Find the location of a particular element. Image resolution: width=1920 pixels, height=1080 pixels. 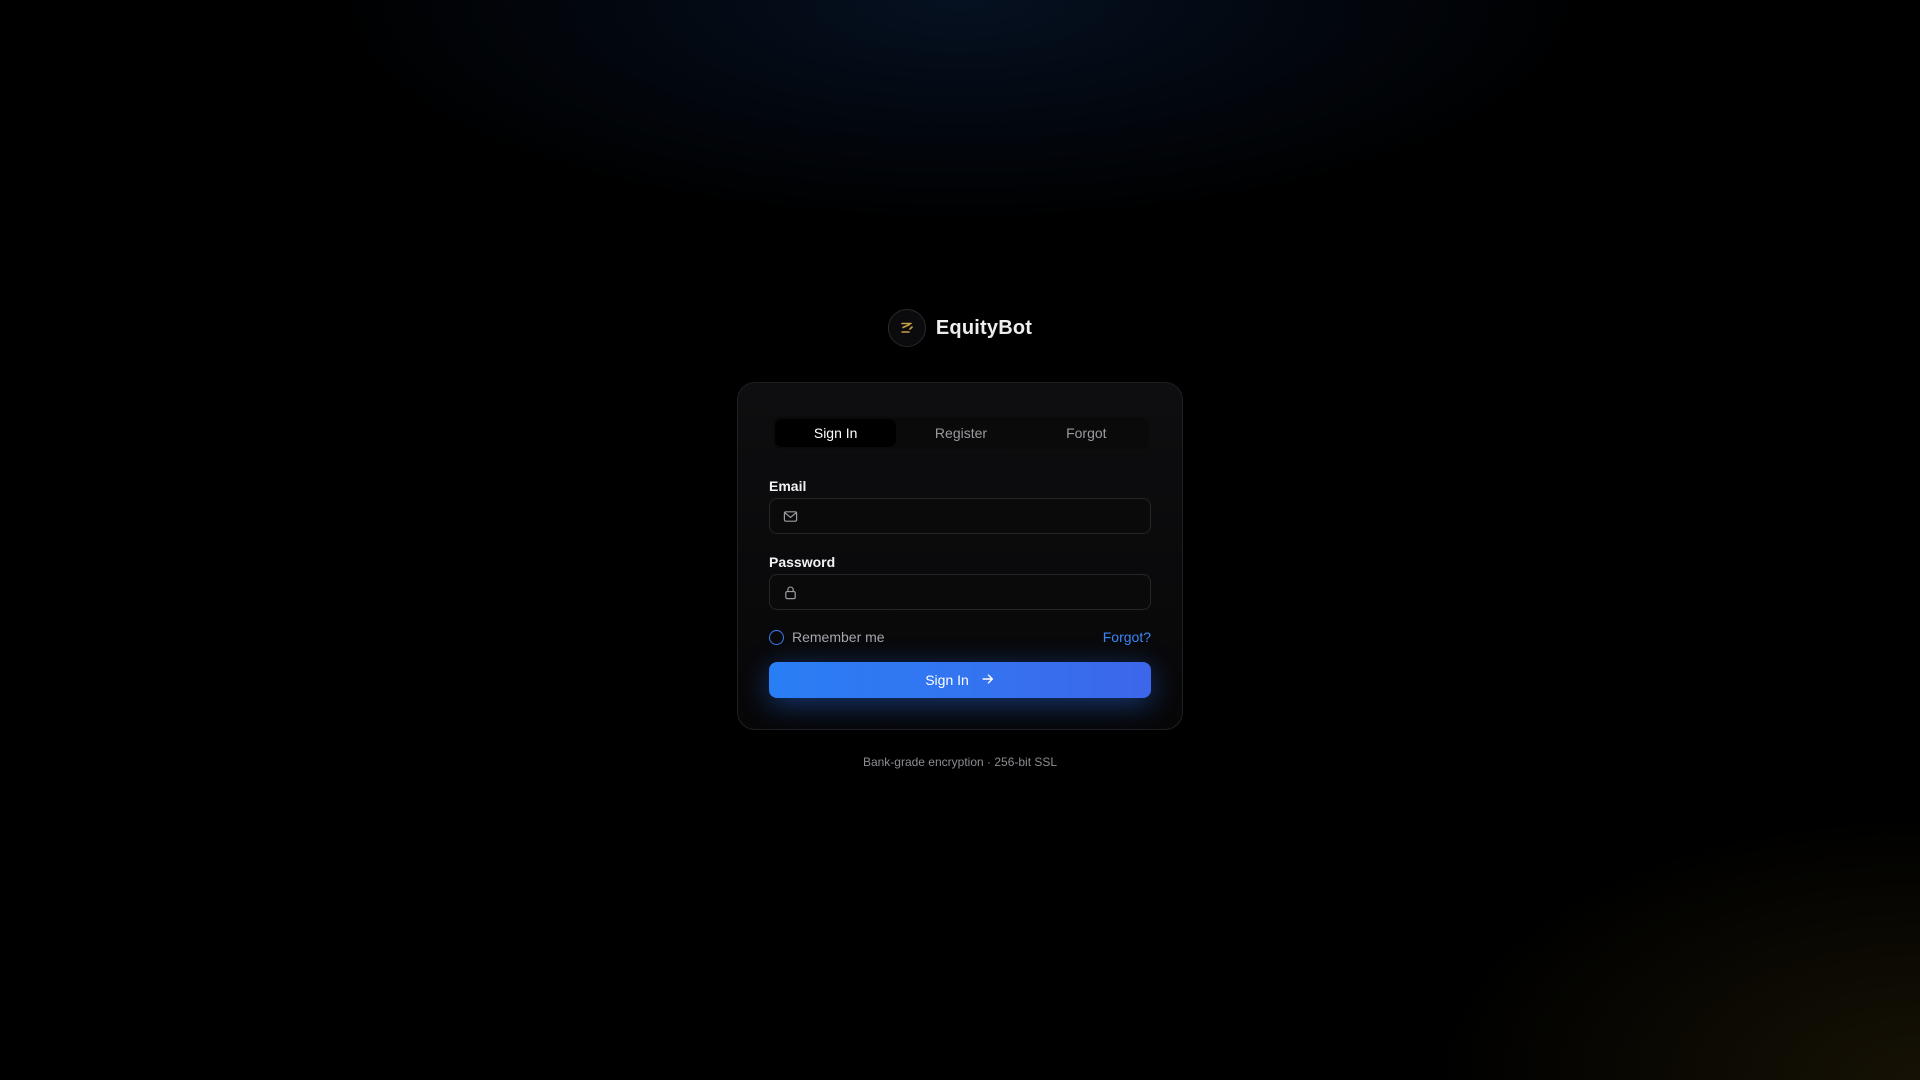

email-field-wrapper is located at coordinates (960, 516).